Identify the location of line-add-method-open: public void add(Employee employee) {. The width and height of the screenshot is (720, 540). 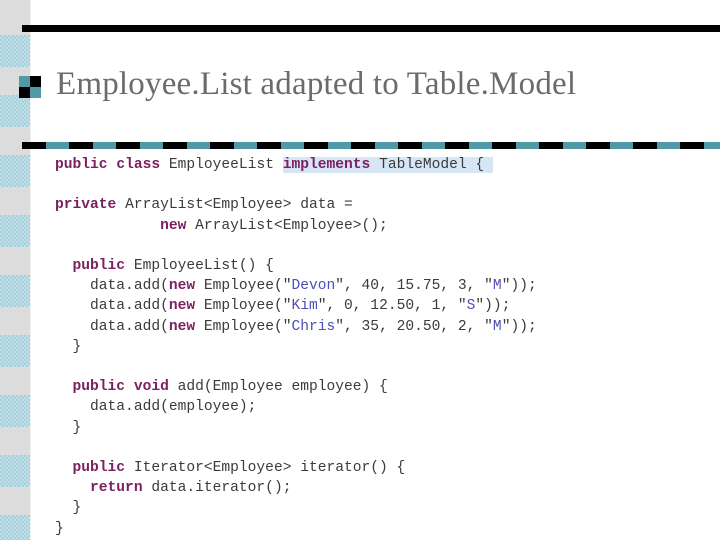
(385, 387).